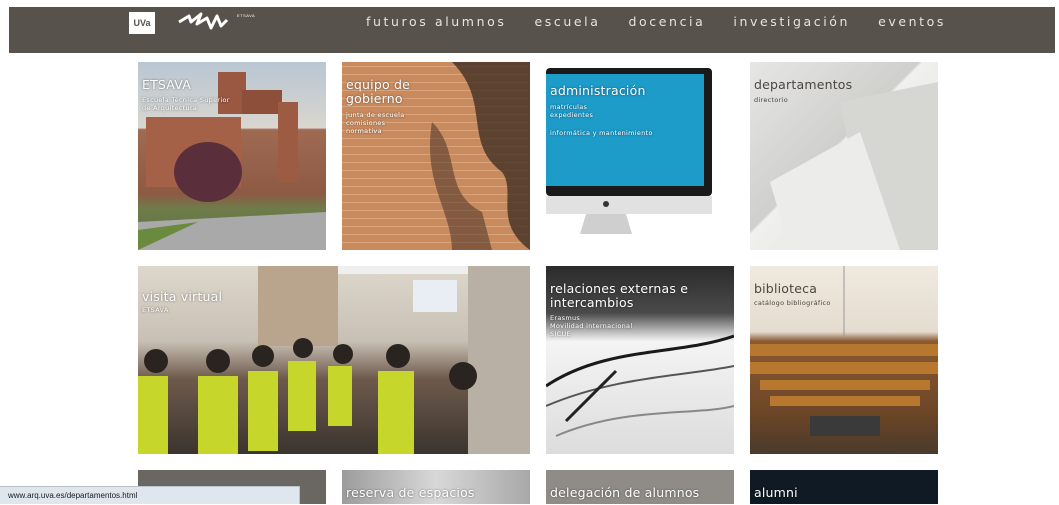 Image resolution: width=1059 pixels, height=505 pixels. Describe the element at coordinates (619, 295) in the screenshot. I see `tile-title: relaciones externas e intercambios` at that location.